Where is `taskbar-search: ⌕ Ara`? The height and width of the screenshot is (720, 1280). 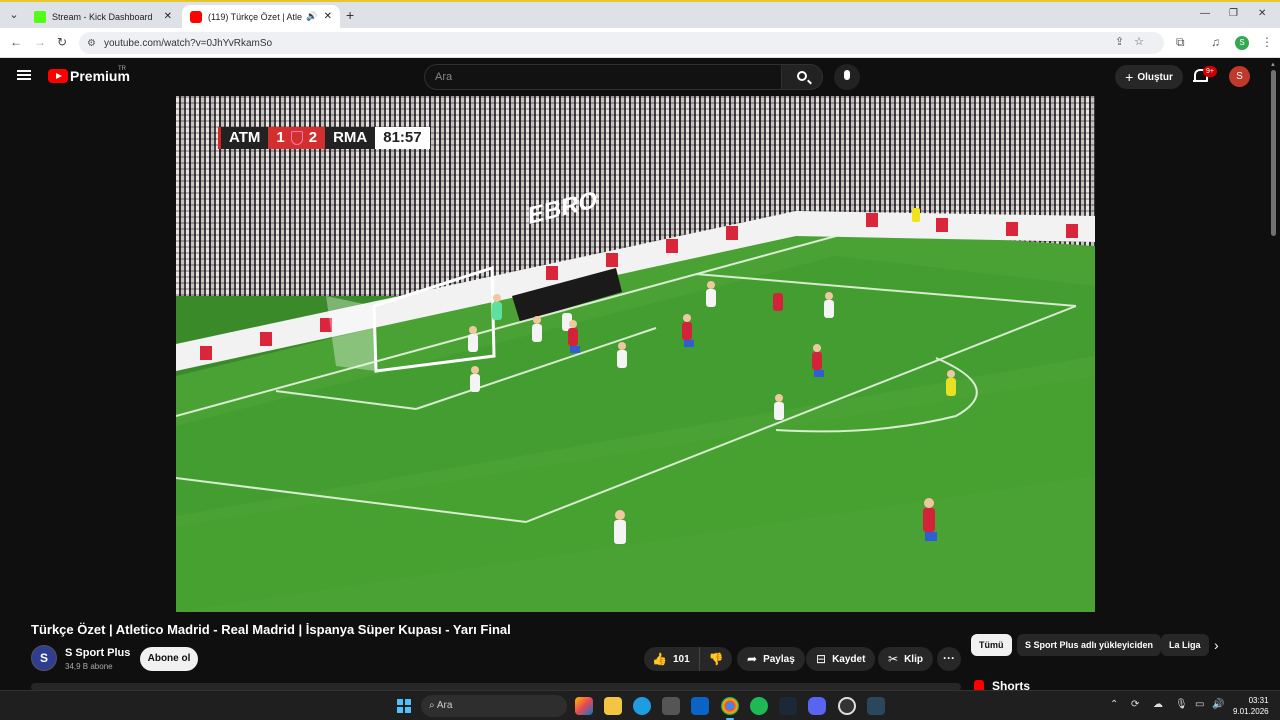
taskbar-search: ⌕ Ara is located at coordinates (494, 706).